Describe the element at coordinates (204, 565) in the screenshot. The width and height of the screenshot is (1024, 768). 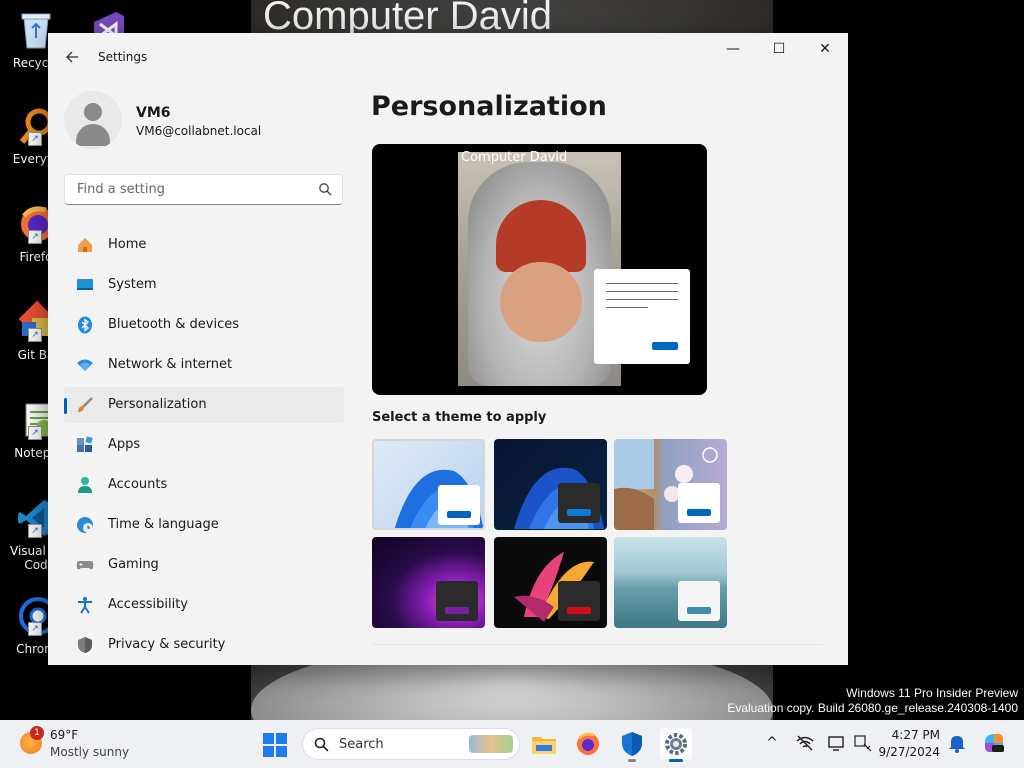
I see `sidebar-item-gaming: Gaming` at that location.